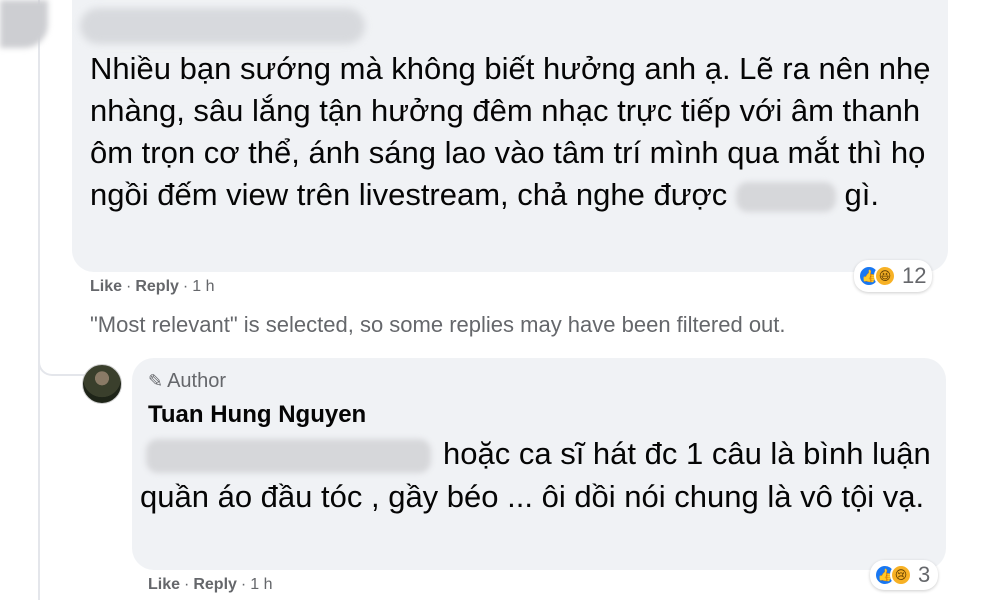 The height and width of the screenshot is (600, 992). What do you see at coordinates (156, 381) in the screenshot?
I see `pencil-icon: ✎` at bounding box center [156, 381].